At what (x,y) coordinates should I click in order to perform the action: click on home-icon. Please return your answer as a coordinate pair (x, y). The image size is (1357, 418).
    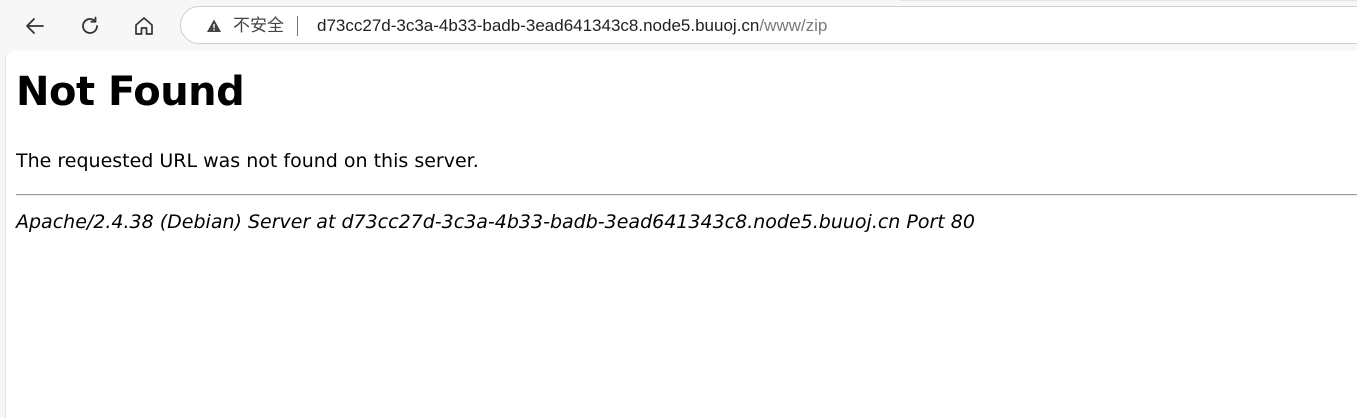
    Looking at the image, I should click on (144, 26).